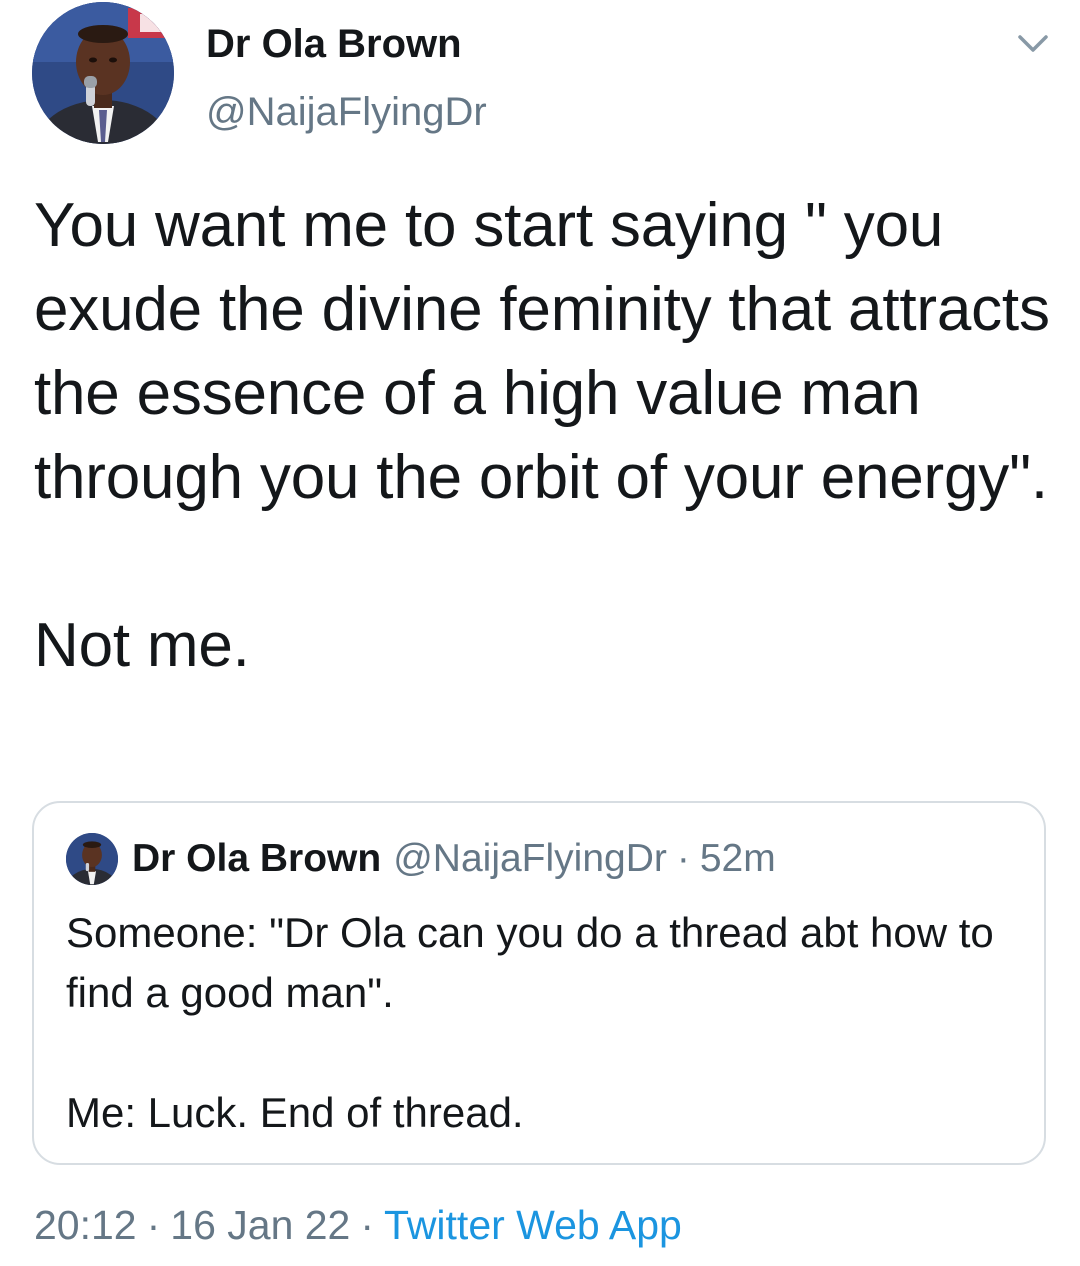  What do you see at coordinates (334, 44) in the screenshot?
I see `author-display-name: Dr Ola Brown` at bounding box center [334, 44].